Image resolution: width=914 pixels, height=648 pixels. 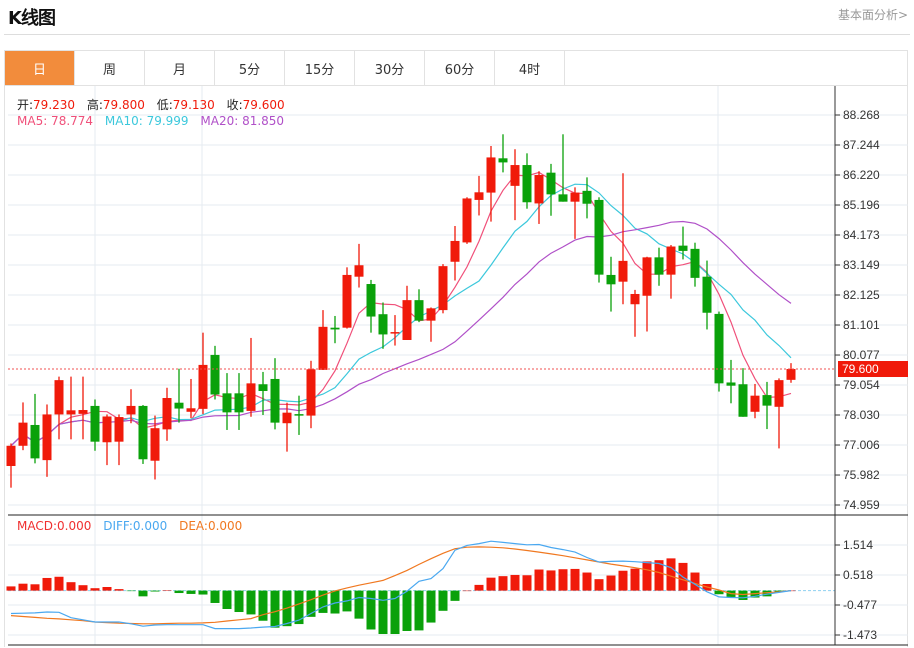 What do you see at coordinates (55, 121) in the screenshot?
I see `ma5-value: MA5: 78.774` at bounding box center [55, 121].